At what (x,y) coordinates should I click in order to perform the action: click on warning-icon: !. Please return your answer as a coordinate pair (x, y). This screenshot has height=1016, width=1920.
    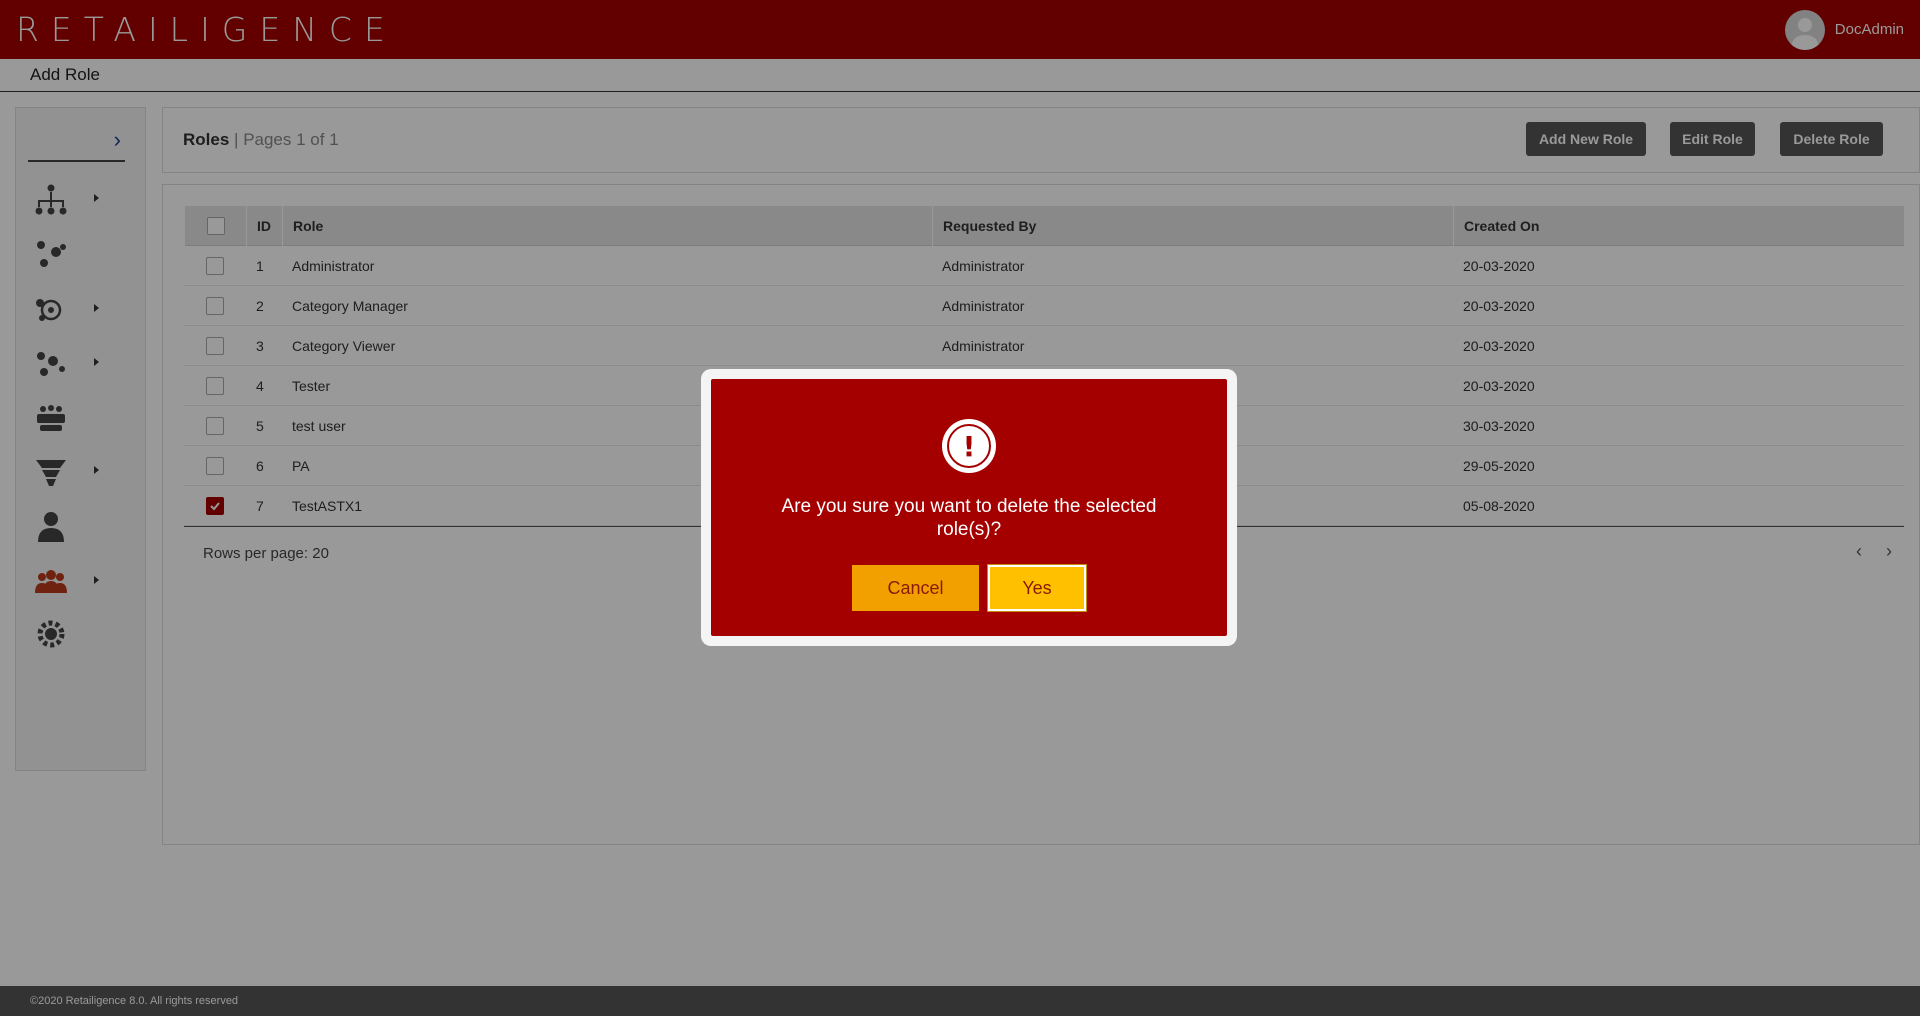
    Looking at the image, I should click on (969, 446).